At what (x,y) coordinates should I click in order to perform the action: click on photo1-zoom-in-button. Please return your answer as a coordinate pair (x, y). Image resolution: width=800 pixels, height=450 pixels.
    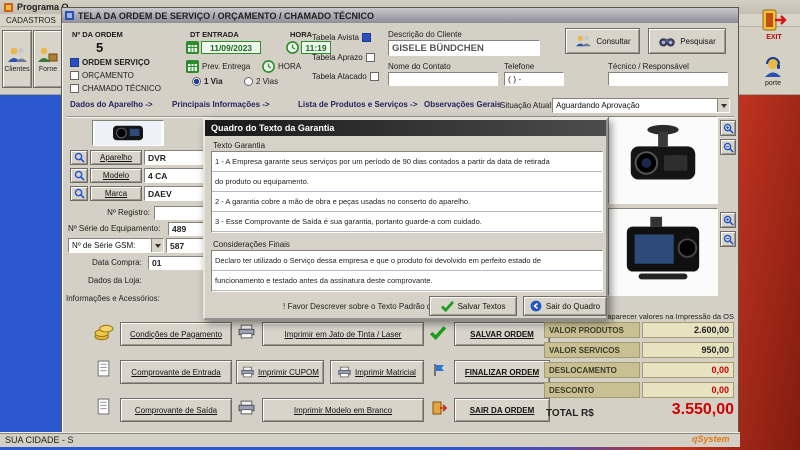
    Looking at the image, I should click on (728, 128).